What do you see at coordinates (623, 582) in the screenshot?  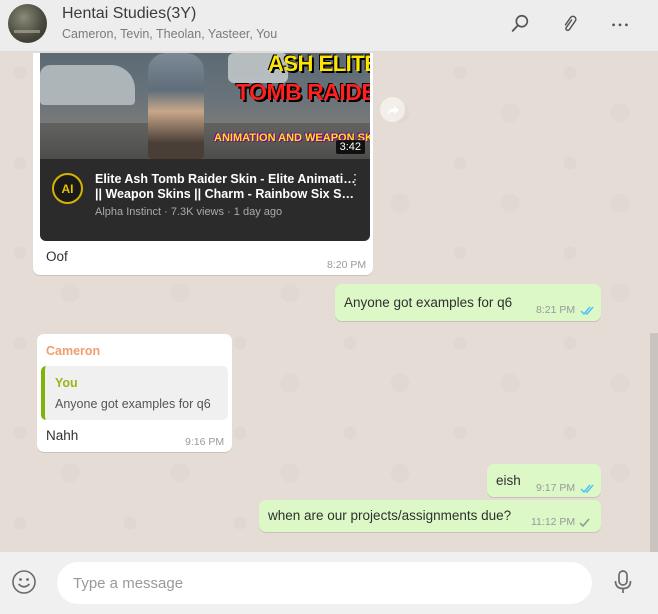 I see `microphone-icon` at bounding box center [623, 582].